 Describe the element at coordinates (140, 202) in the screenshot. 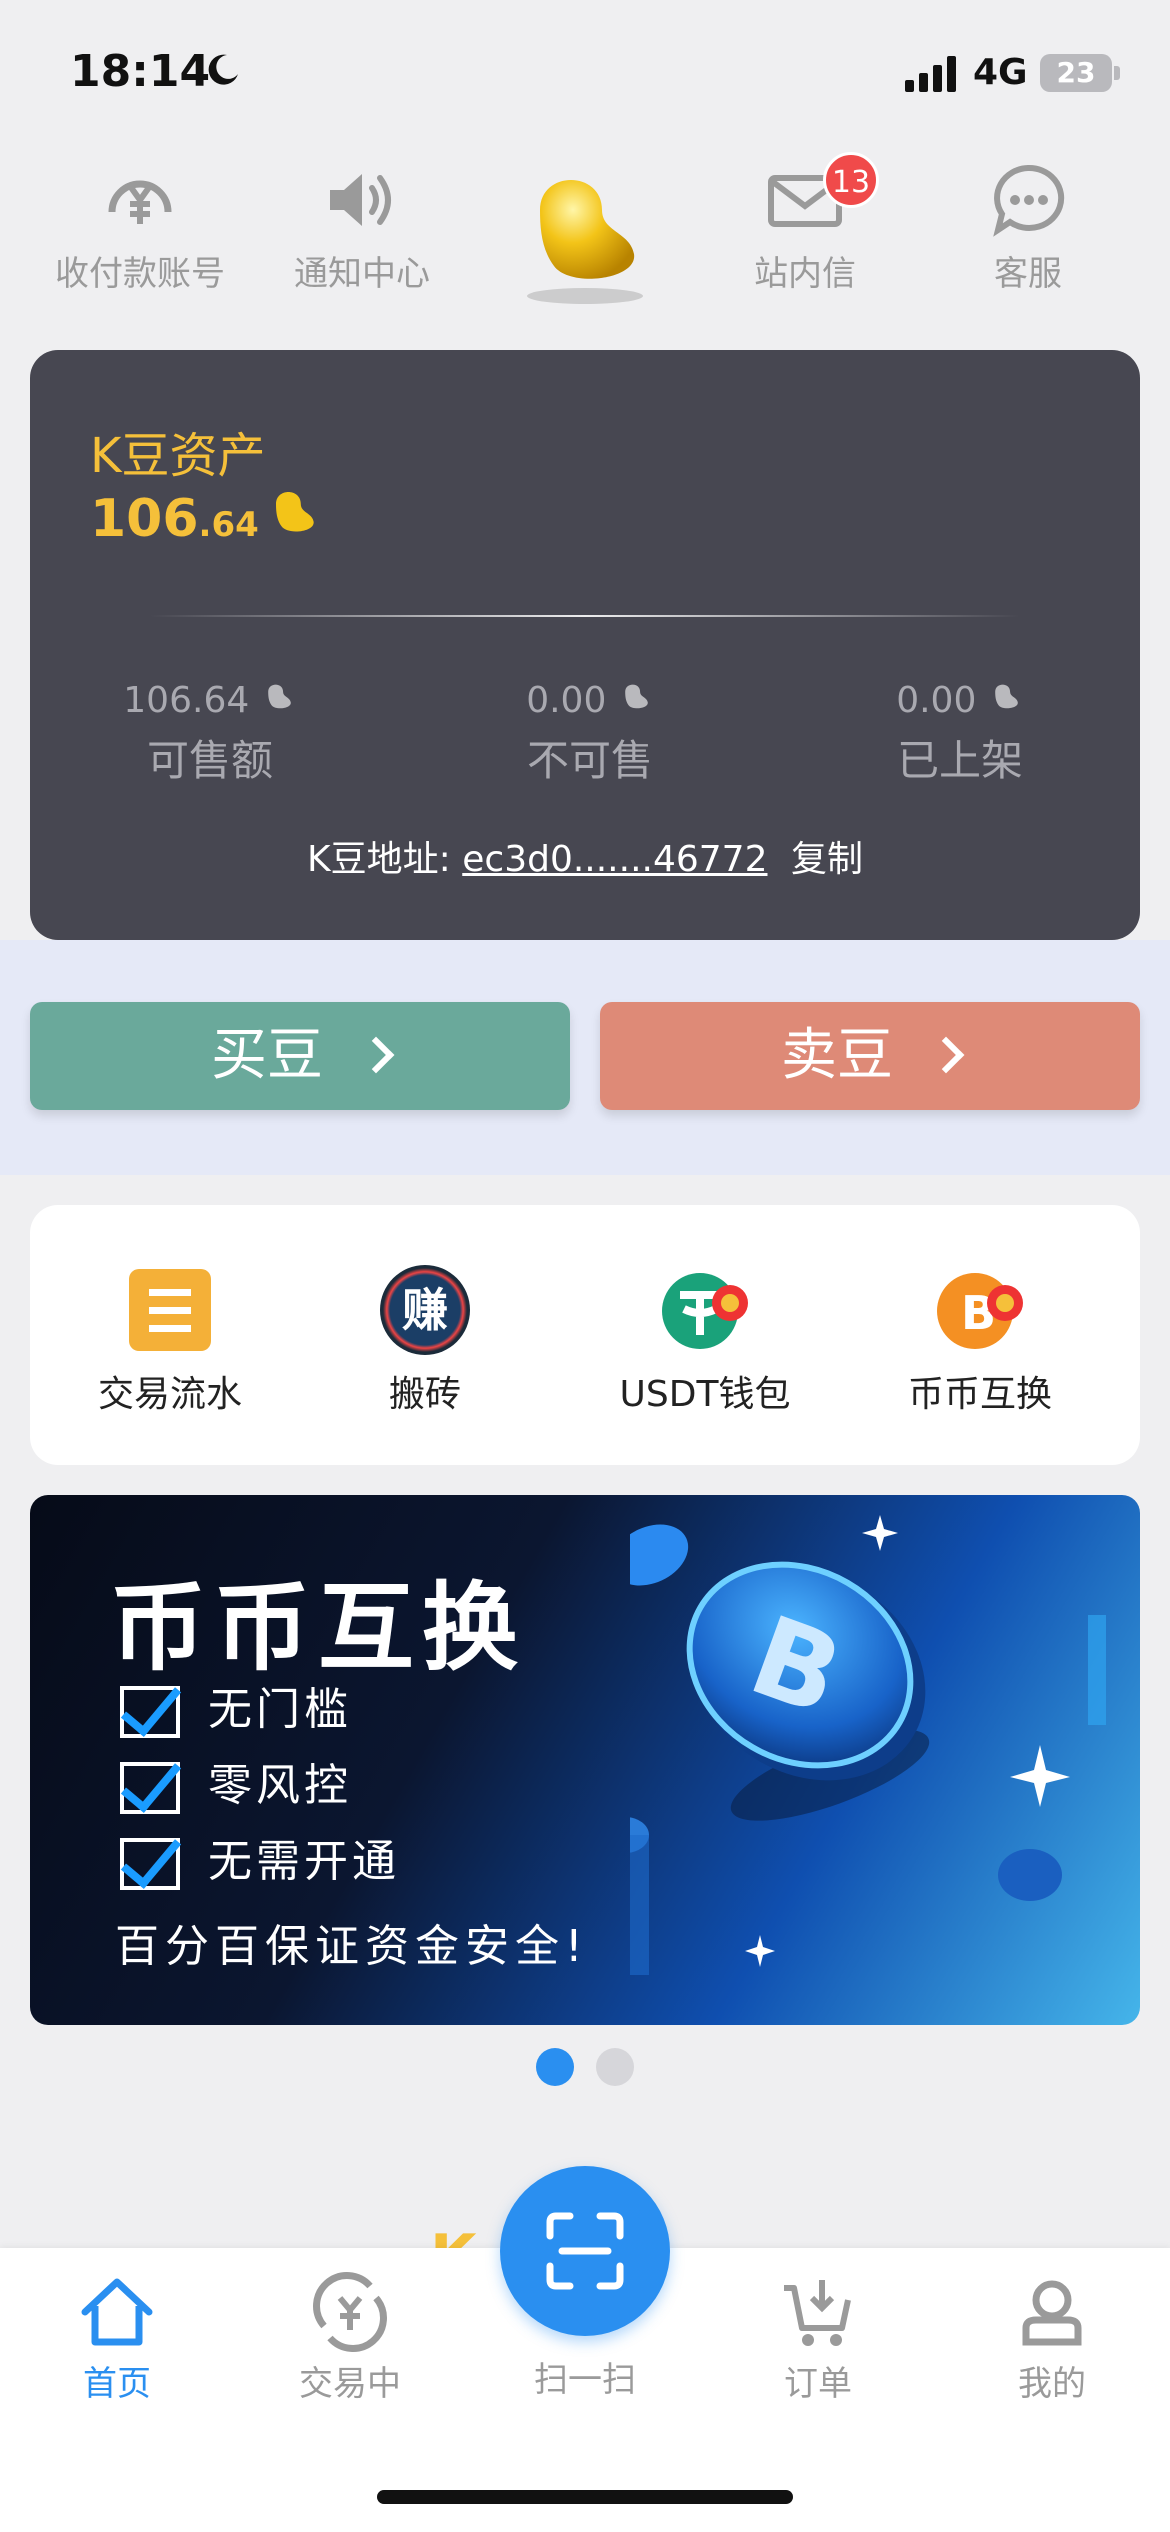

I see `yuan-circle-icon` at that location.